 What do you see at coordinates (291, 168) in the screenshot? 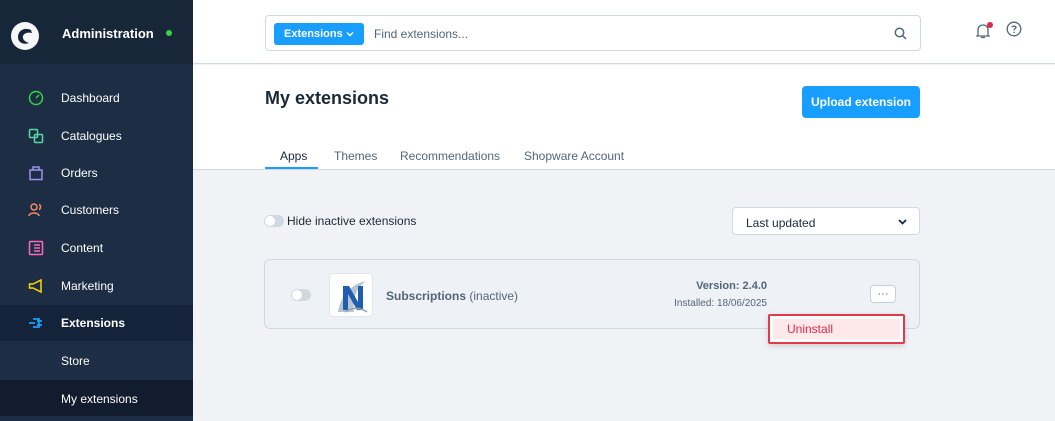
I see `active-tab-indicator` at bounding box center [291, 168].